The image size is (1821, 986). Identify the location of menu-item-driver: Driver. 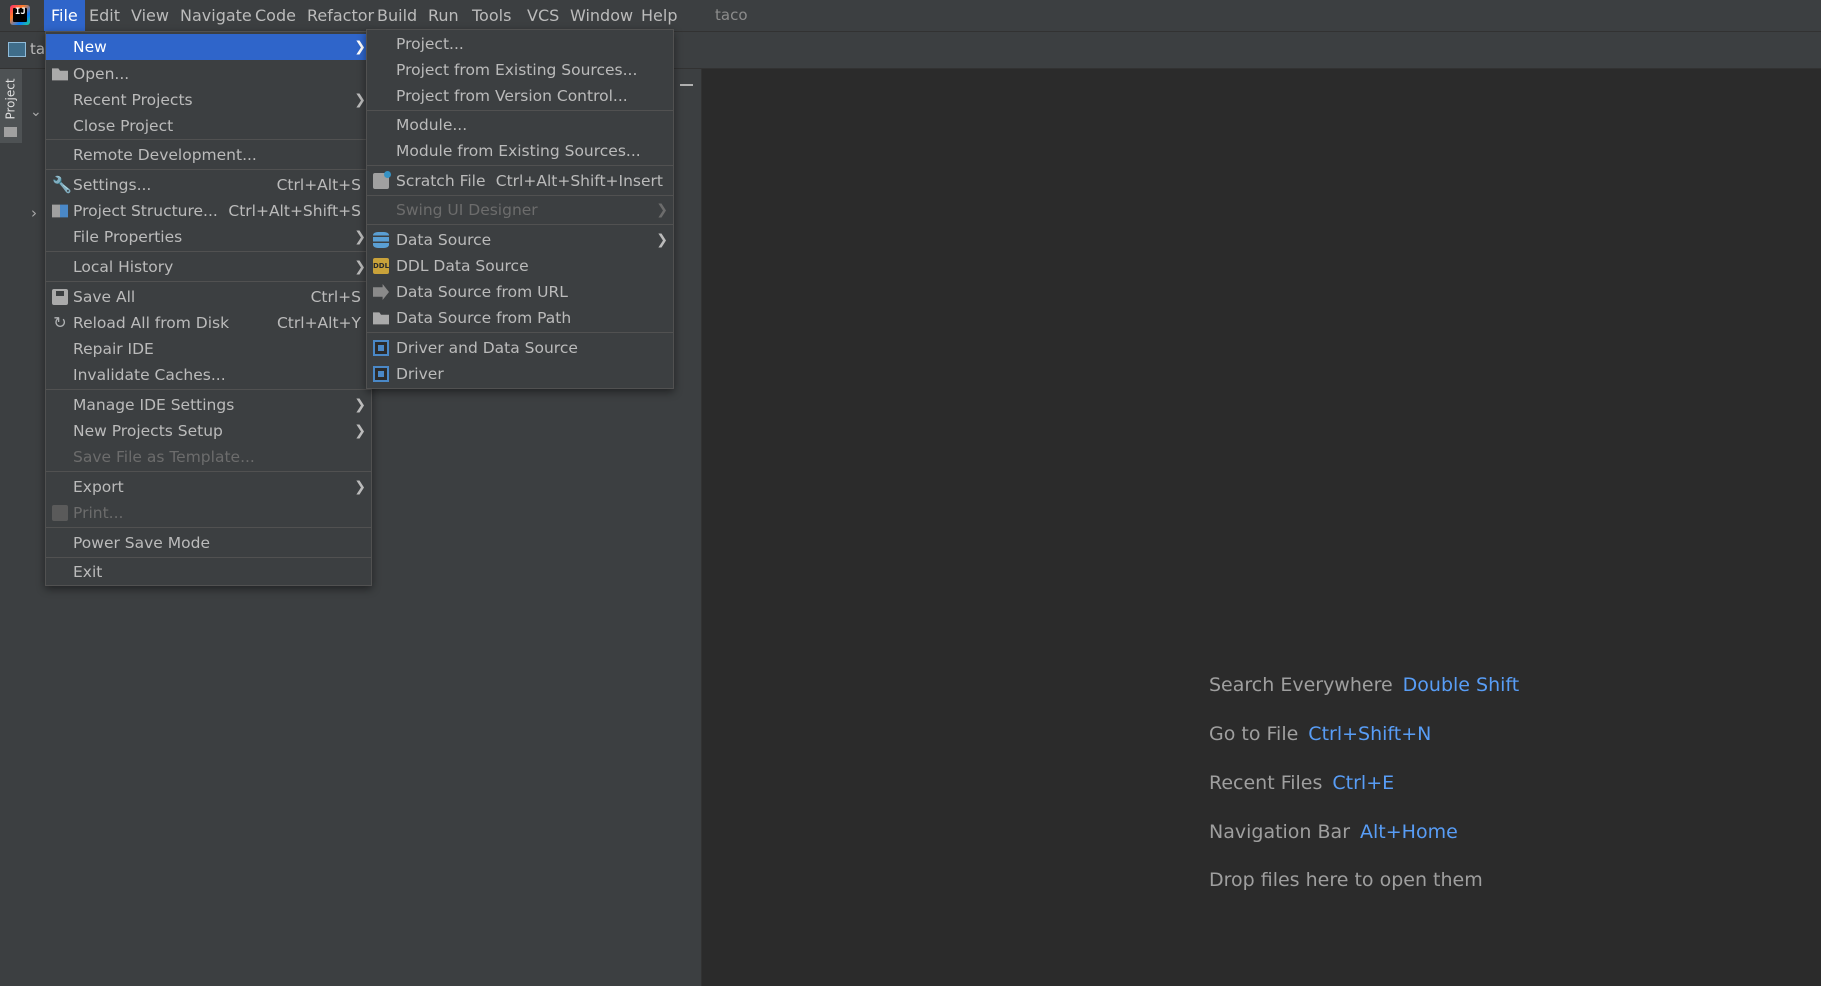
(520, 374).